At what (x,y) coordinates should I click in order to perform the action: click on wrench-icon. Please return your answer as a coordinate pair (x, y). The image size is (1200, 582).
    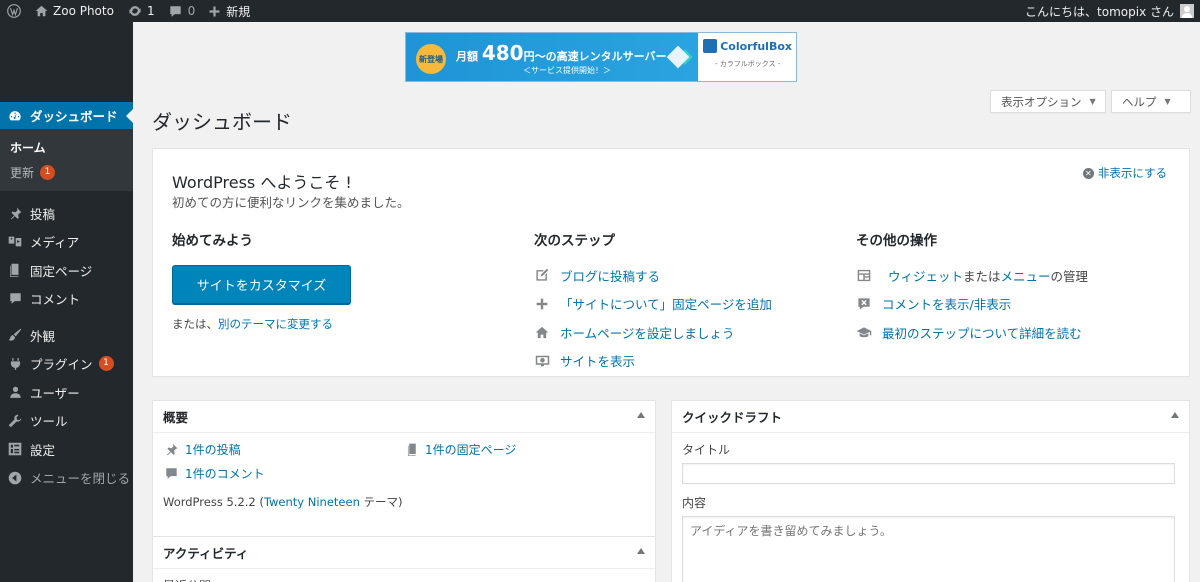
    Looking at the image, I should click on (15, 421).